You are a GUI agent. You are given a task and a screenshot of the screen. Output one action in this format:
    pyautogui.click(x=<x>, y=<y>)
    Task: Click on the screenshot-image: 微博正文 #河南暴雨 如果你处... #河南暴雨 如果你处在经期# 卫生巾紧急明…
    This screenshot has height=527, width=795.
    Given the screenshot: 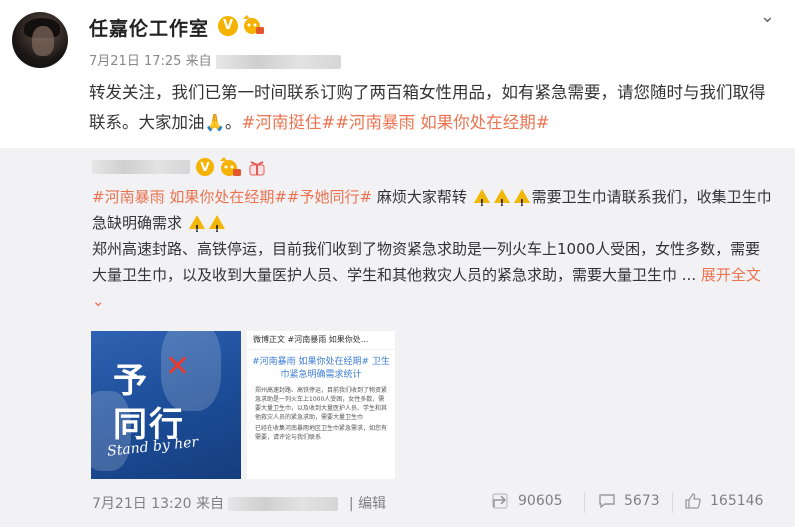 What is the action you would take?
    pyautogui.click(x=321, y=405)
    